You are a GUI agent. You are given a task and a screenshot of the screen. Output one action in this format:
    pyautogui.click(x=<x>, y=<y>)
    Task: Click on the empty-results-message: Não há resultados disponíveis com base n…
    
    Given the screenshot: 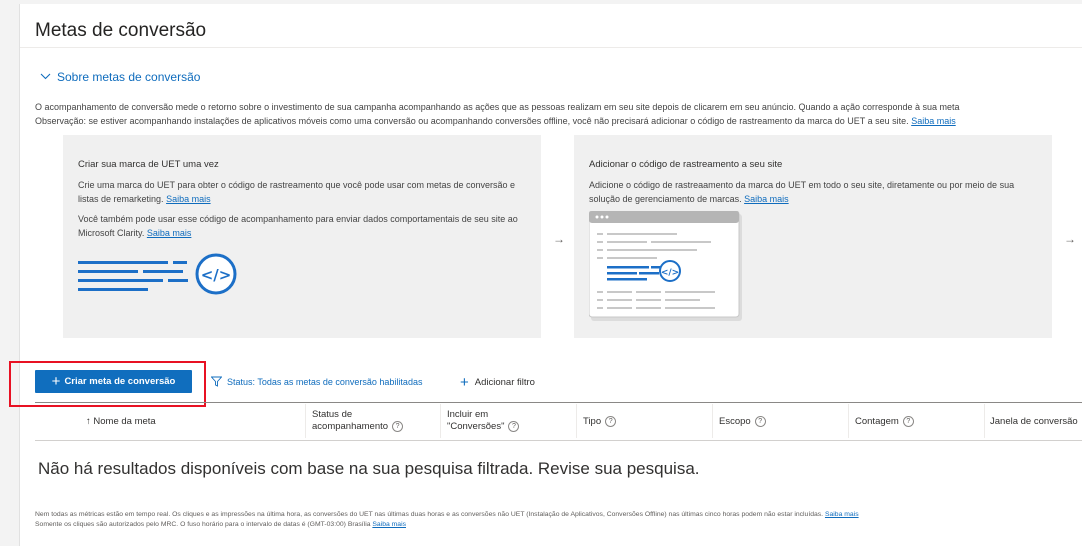 What is the action you would take?
    pyautogui.click(x=369, y=468)
    